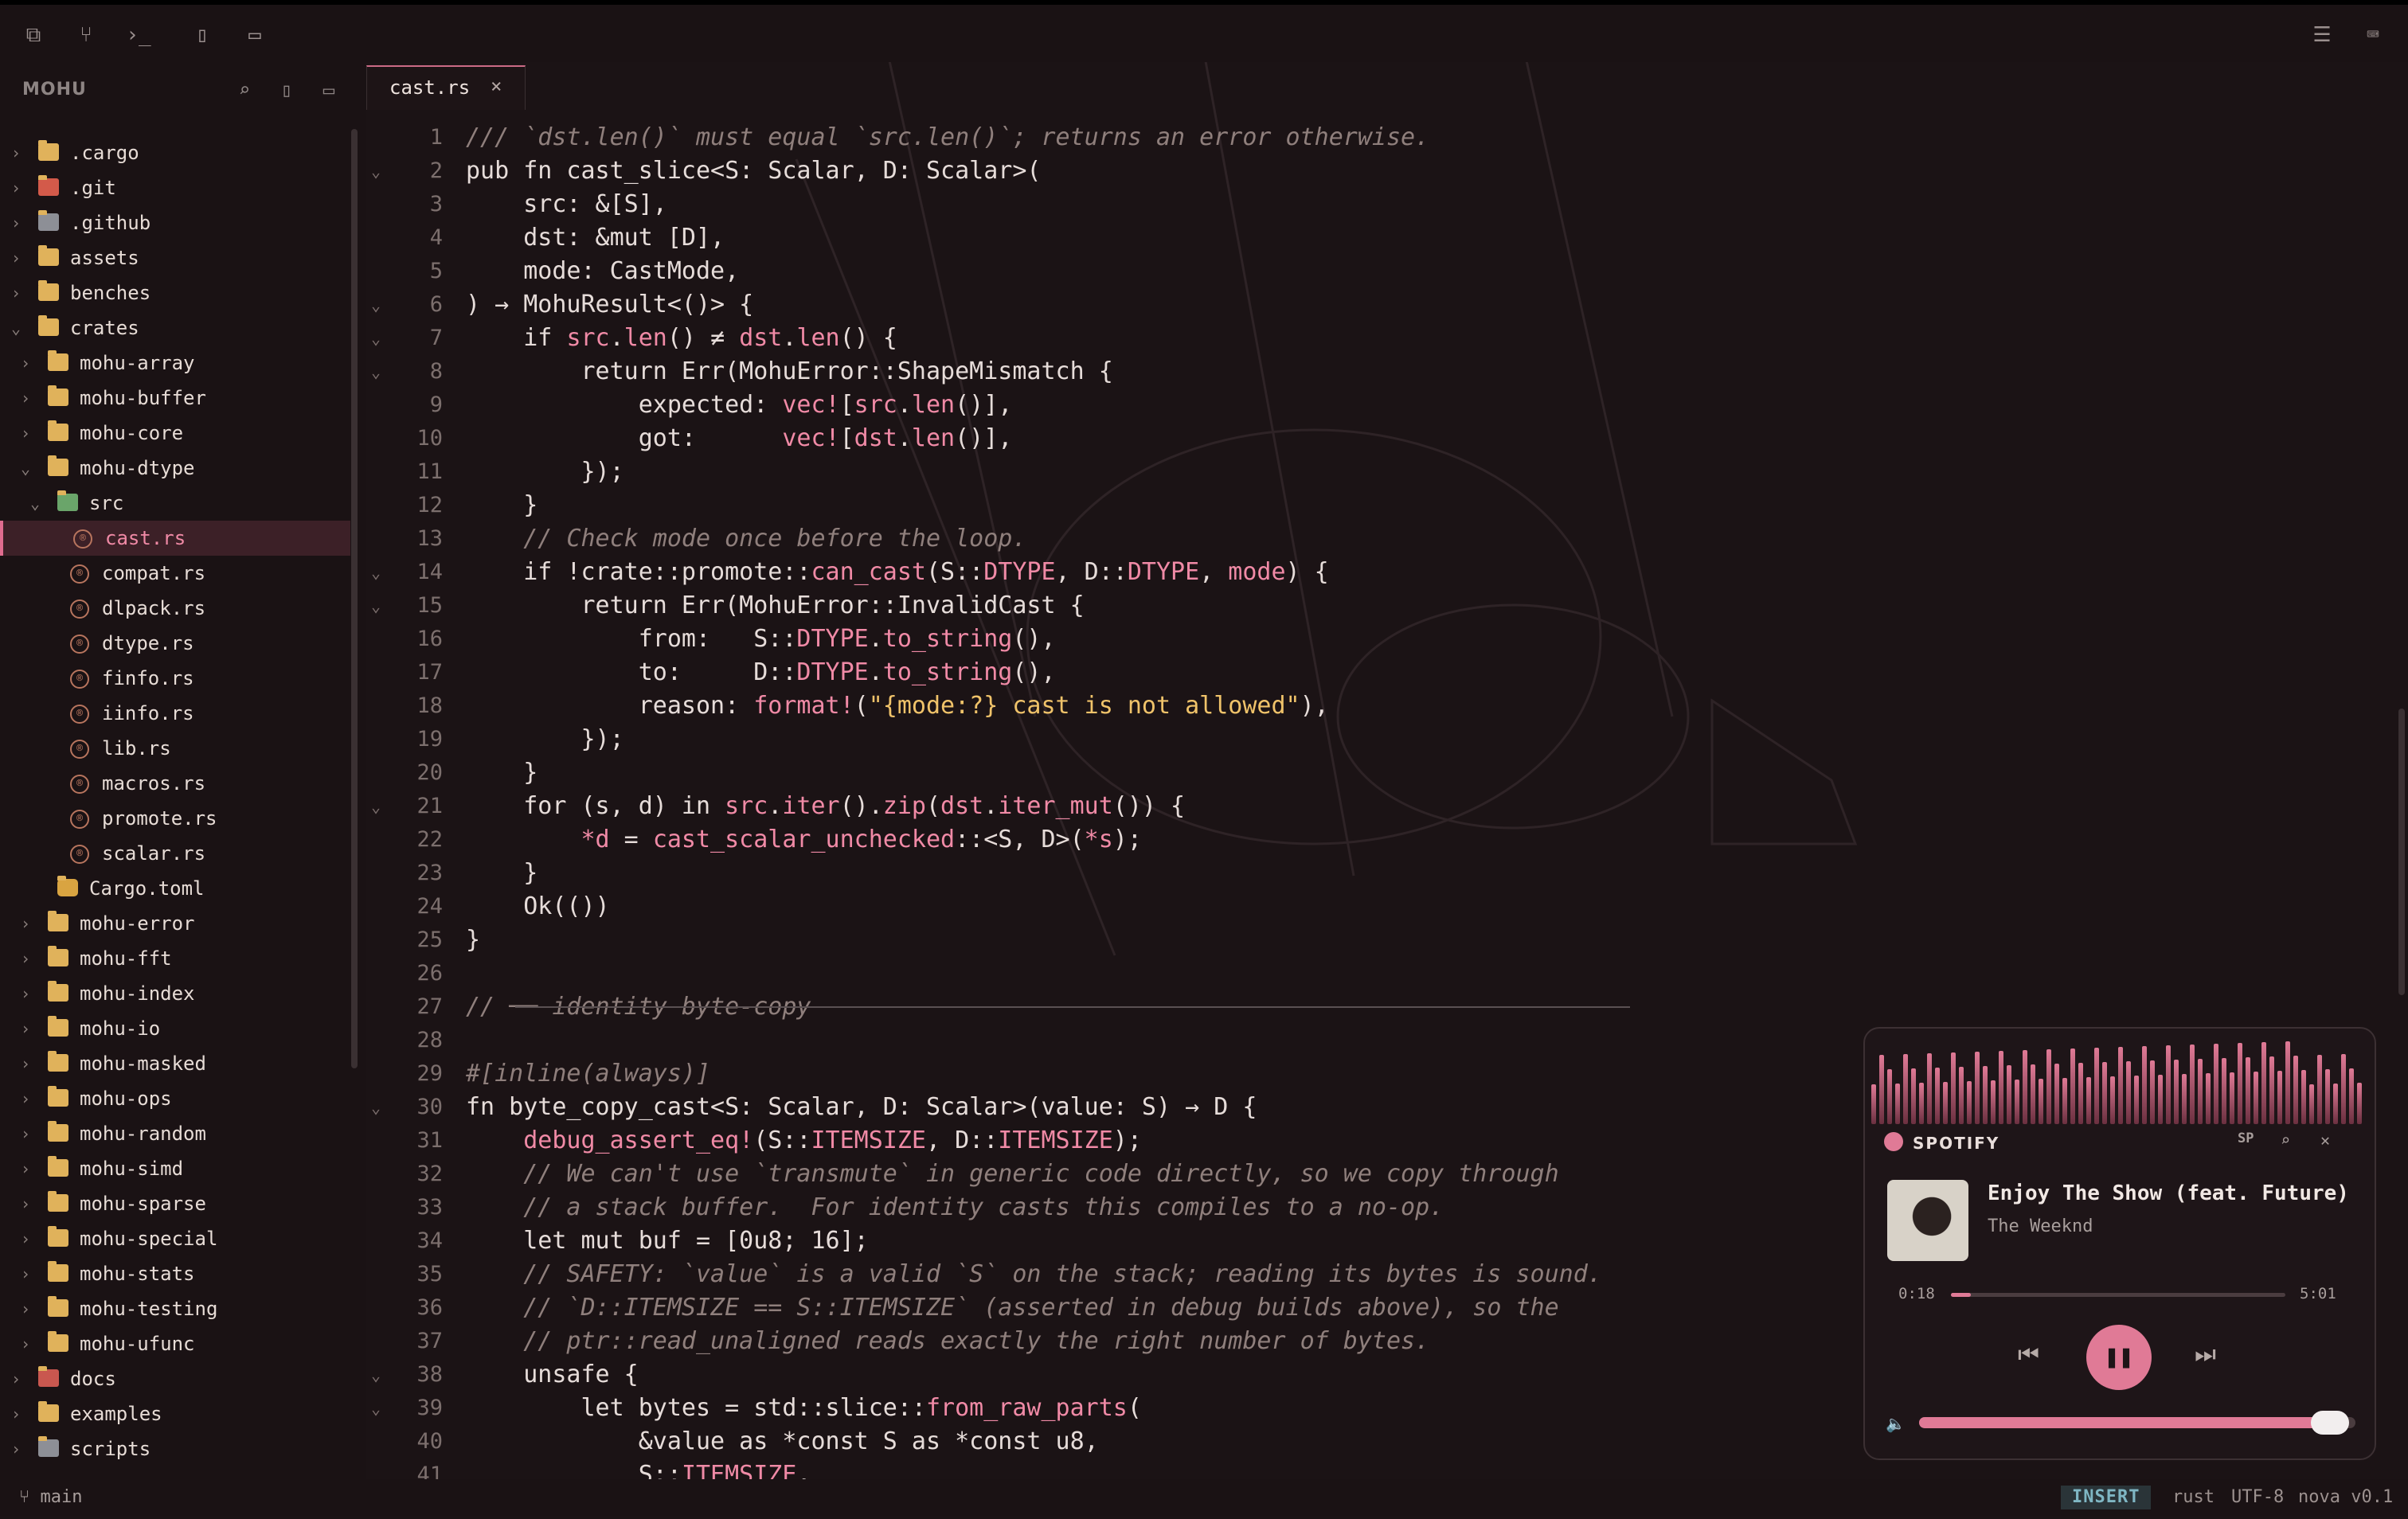 The image size is (2408, 1519). What do you see at coordinates (1377, 907) in the screenshot?
I see `code-line: 24 Ok(())` at bounding box center [1377, 907].